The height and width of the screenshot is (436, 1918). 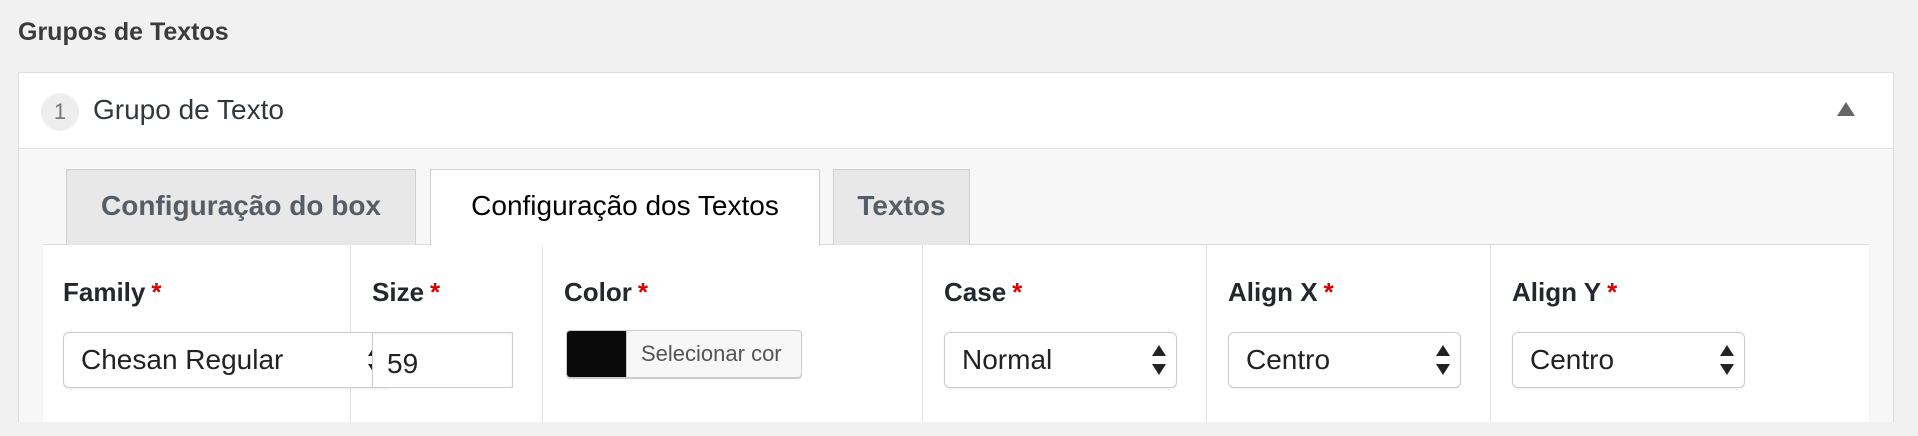 What do you see at coordinates (606, 292) in the screenshot?
I see `color-label: Color *` at bounding box center [606, 292].